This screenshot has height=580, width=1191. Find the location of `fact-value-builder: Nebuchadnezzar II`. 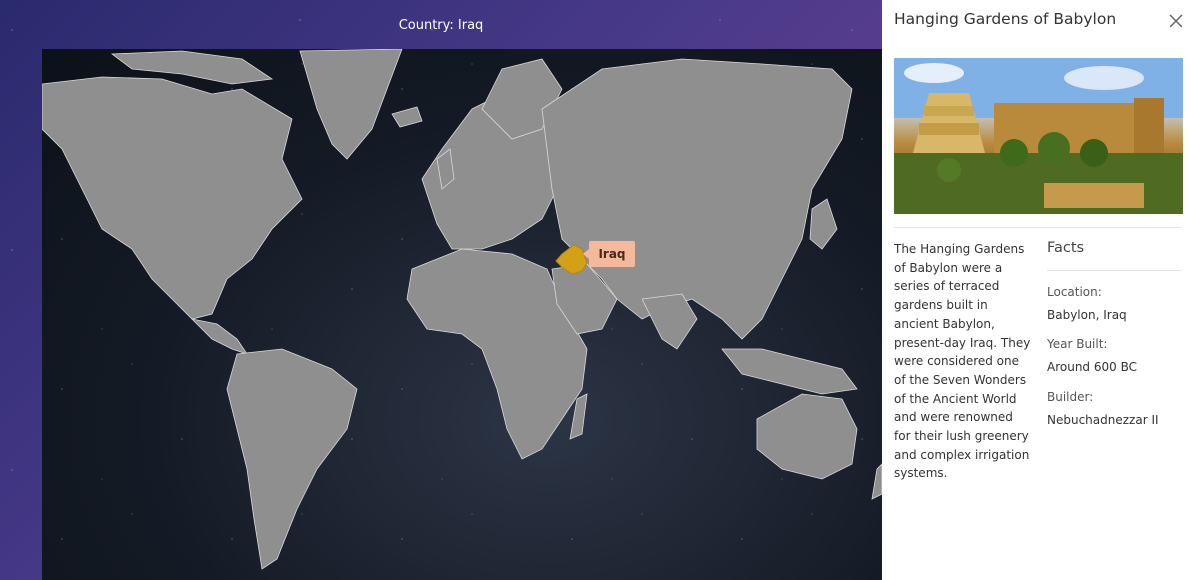

fact-value-builder: Nebuchadnezzar II is located at coordinates (1103, 420).